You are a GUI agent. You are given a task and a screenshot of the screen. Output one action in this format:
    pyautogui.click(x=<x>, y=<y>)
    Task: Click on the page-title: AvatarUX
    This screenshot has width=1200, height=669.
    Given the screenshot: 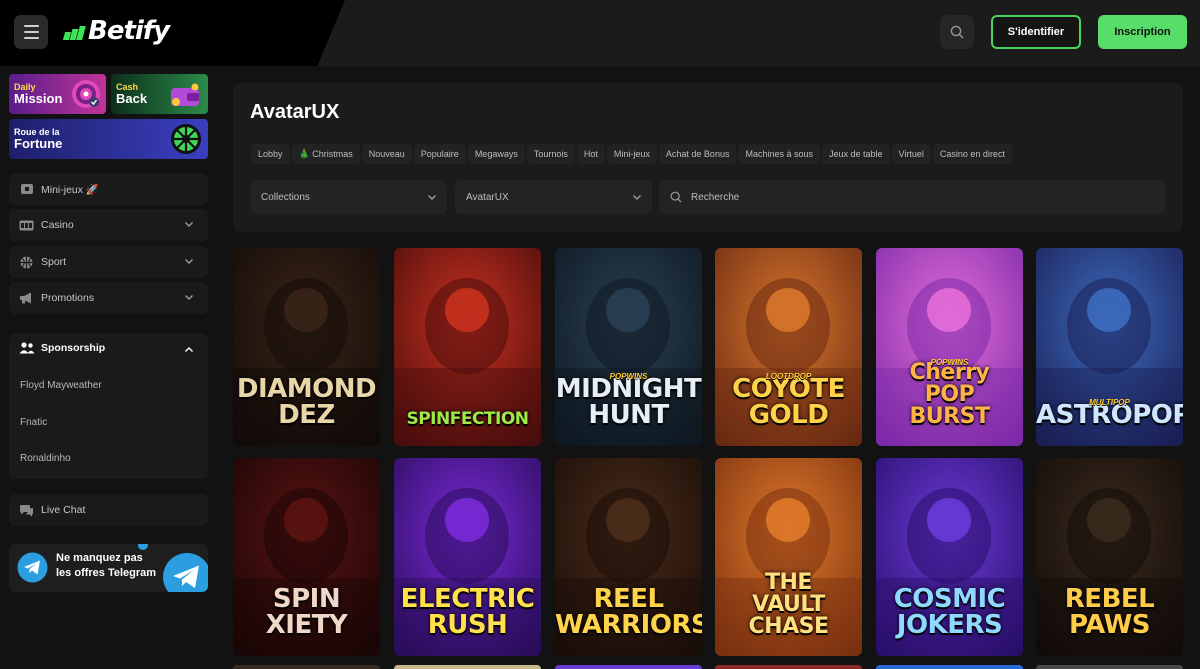 What is the action you would take?
    pyautogui.click(x=295, y=112)
    